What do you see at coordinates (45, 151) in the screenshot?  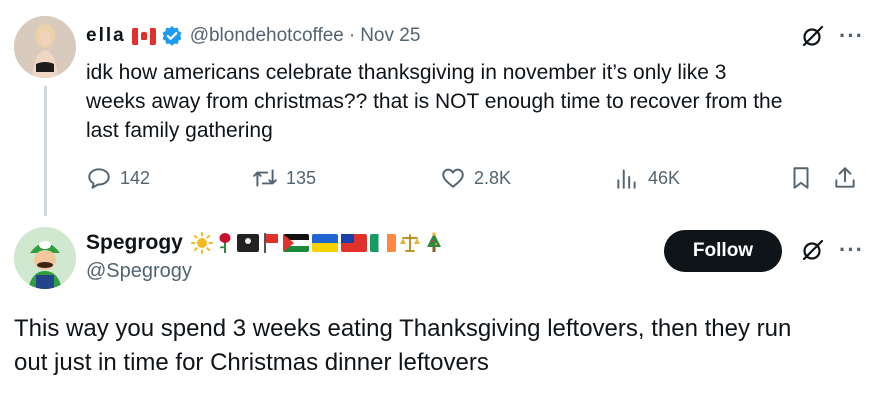 I see `thread-line` at bounding box center [45, 151].